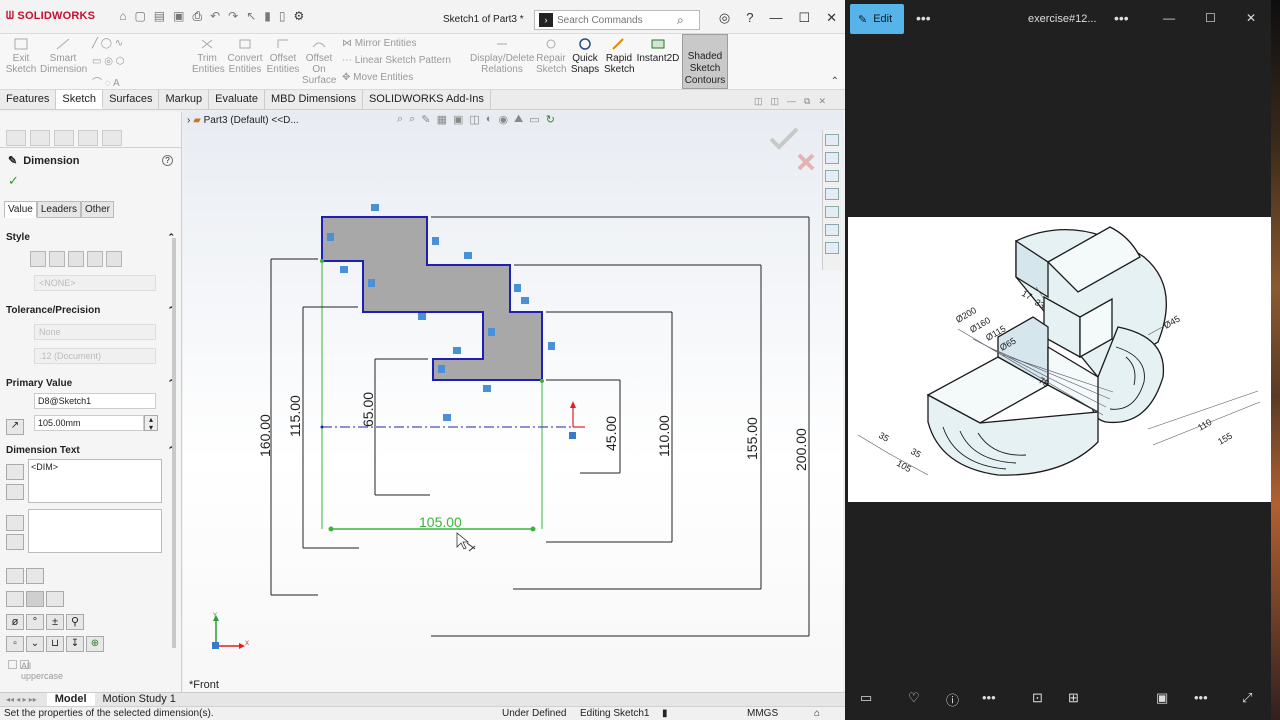  I want to click on select-icon: ↖, so click(251, 16).